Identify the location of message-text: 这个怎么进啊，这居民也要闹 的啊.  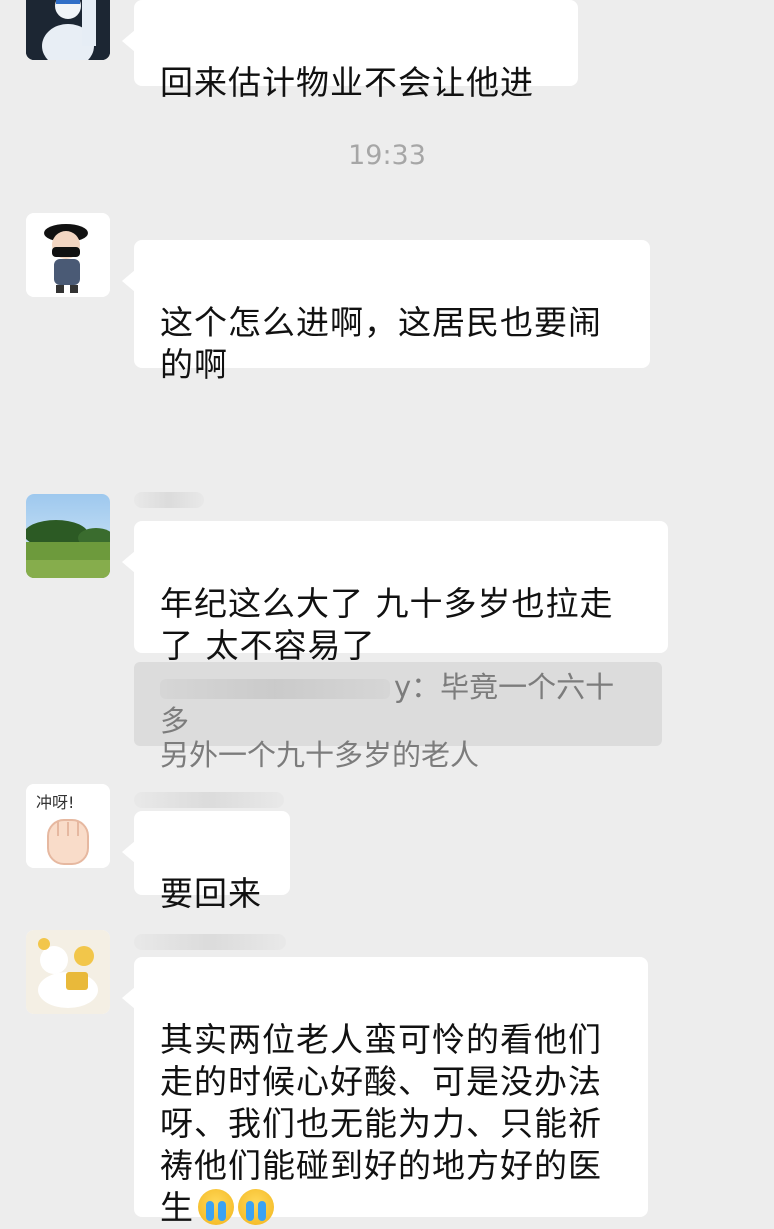
(381, 343).